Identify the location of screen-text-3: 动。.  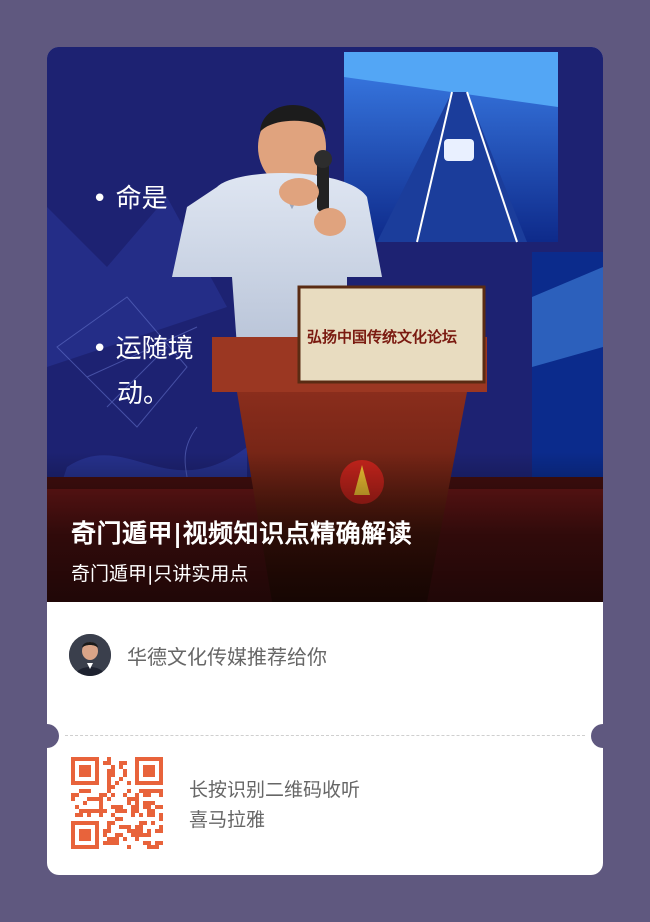
(143, 394).